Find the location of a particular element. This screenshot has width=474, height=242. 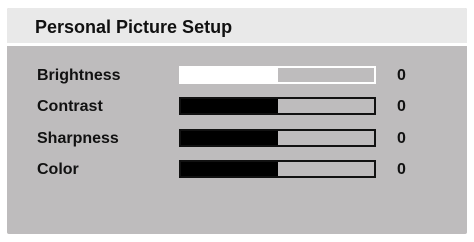

setting-row-color: Color 0 is located at coordinates (237, 171).